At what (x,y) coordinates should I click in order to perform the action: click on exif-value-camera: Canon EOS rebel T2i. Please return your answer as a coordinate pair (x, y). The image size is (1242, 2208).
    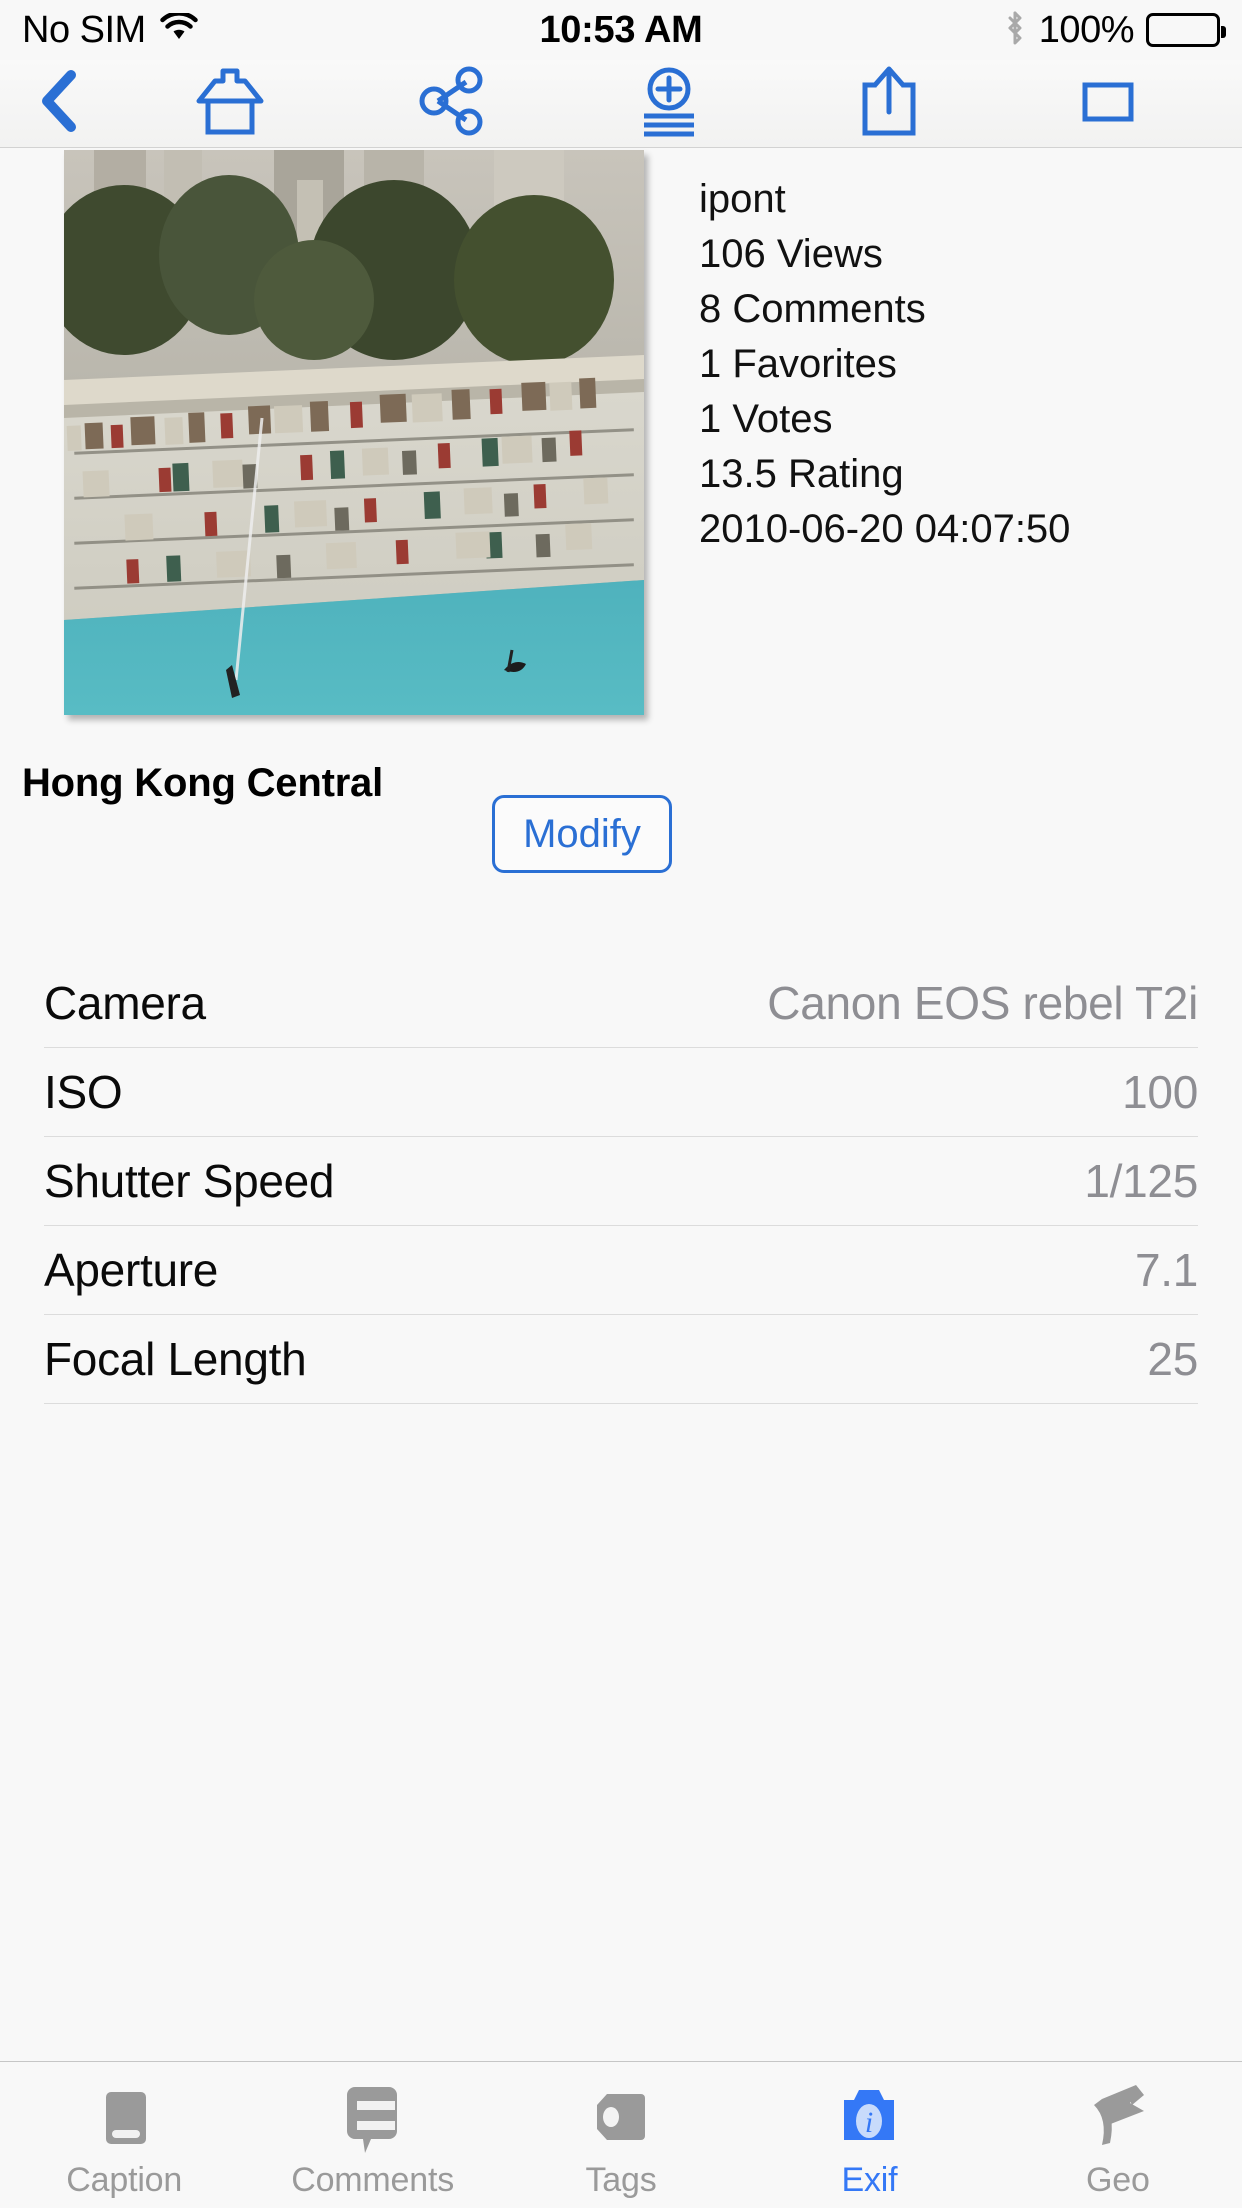
    Looking at the image, I should click on (982, 1003).